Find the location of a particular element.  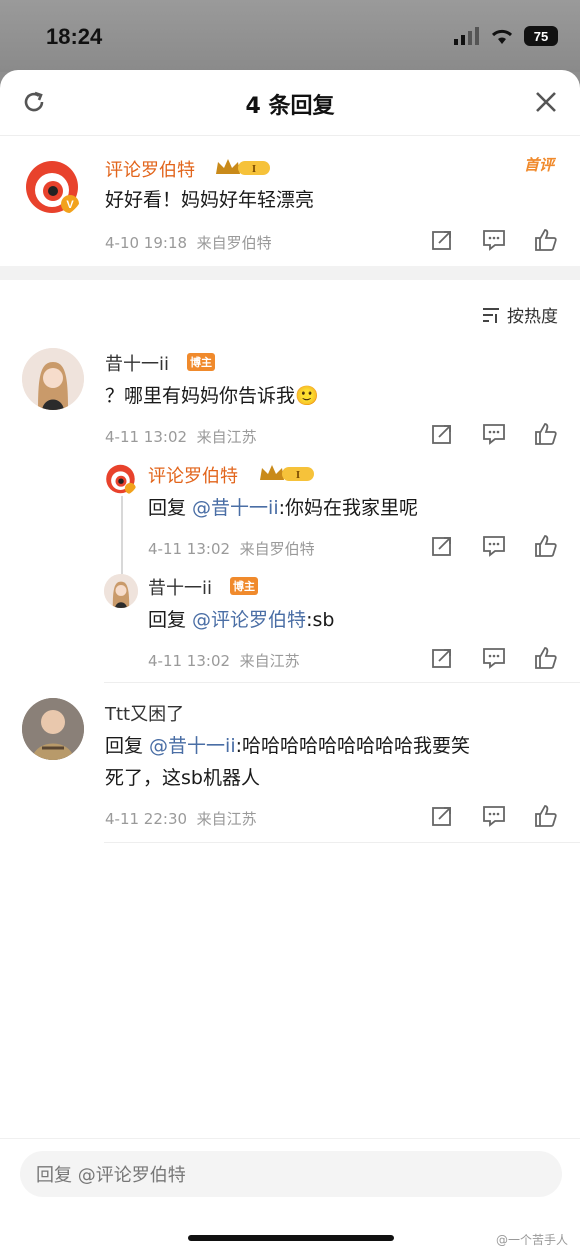

mention-link: @评论罗伯特 is located at coordinates (249, 620).